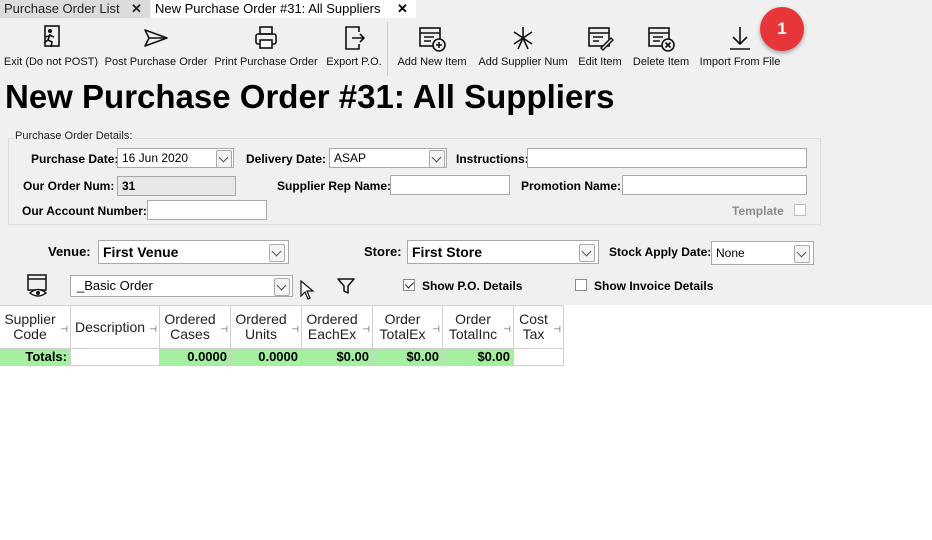 This screenshot has height=540, width=932. Describe the element at coordinates (307, 290) in the screenshot. I see `mouse-cursor-icon` at that location.